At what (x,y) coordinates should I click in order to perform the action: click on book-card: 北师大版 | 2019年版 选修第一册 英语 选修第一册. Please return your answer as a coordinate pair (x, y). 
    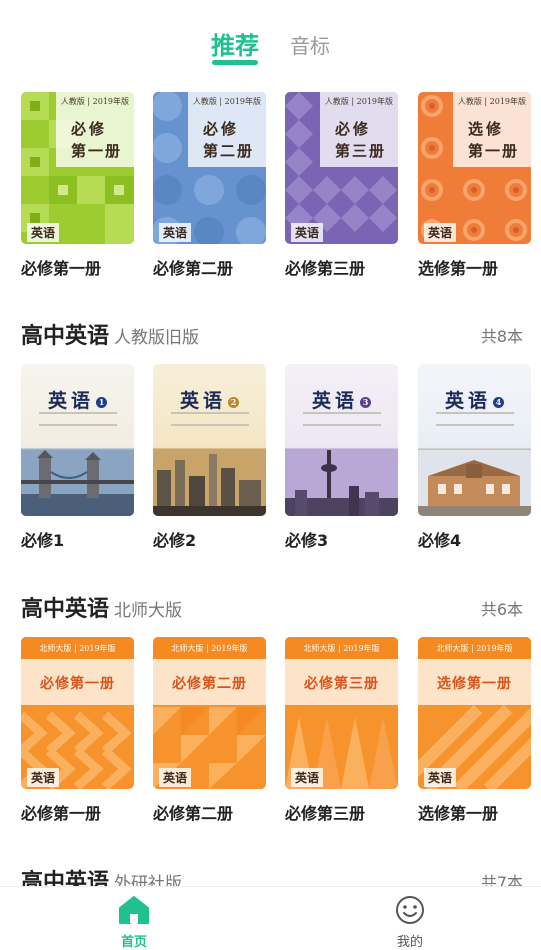
    Looking at the image, I should click on (474, 730).